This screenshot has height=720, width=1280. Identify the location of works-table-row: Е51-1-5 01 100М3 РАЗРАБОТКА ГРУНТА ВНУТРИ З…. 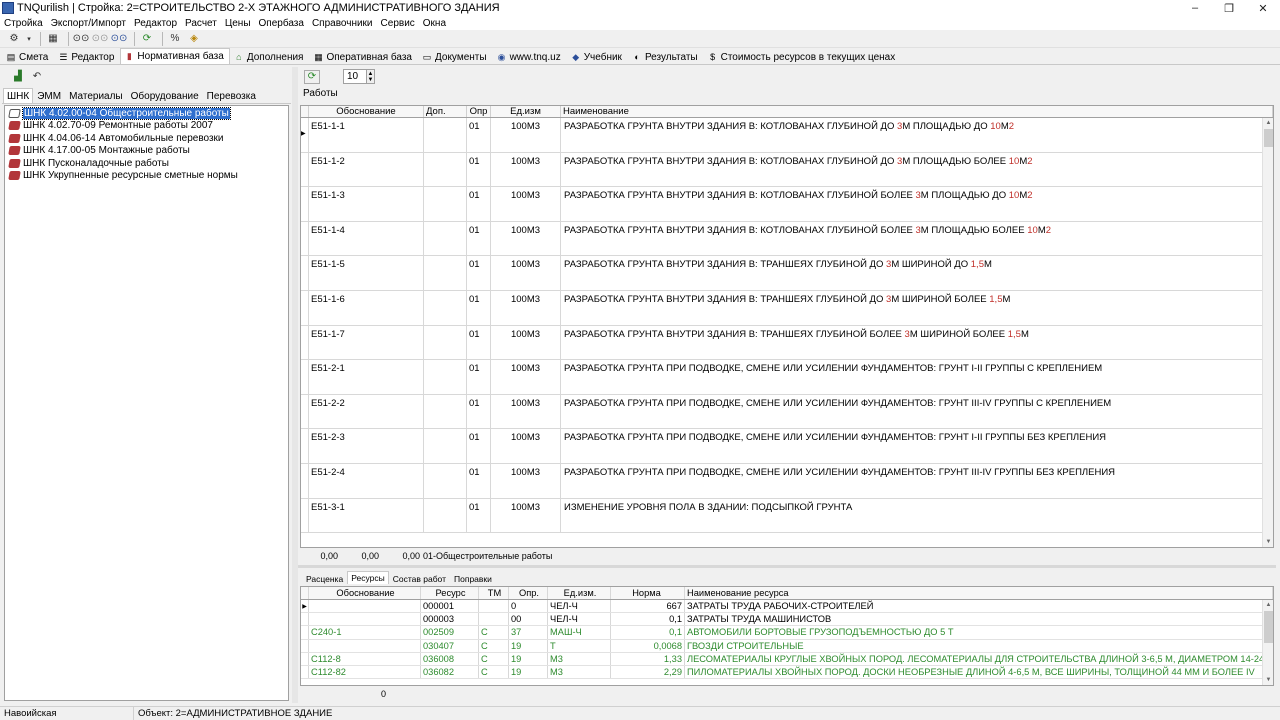
(787, 273).